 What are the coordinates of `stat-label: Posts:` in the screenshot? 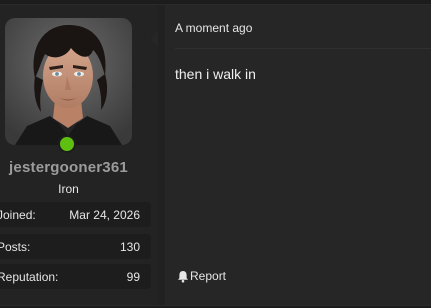 It's located at (15, 247).